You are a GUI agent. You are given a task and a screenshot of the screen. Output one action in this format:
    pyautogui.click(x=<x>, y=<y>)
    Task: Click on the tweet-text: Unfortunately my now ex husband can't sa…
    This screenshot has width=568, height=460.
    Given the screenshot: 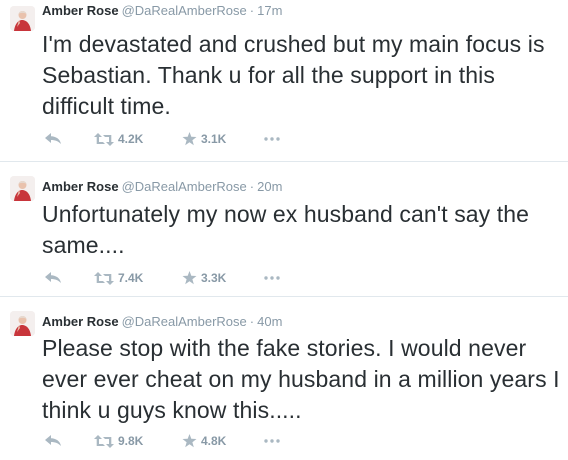 What is the action you would take?
    pyautogui.click(x=286, y=229)
    